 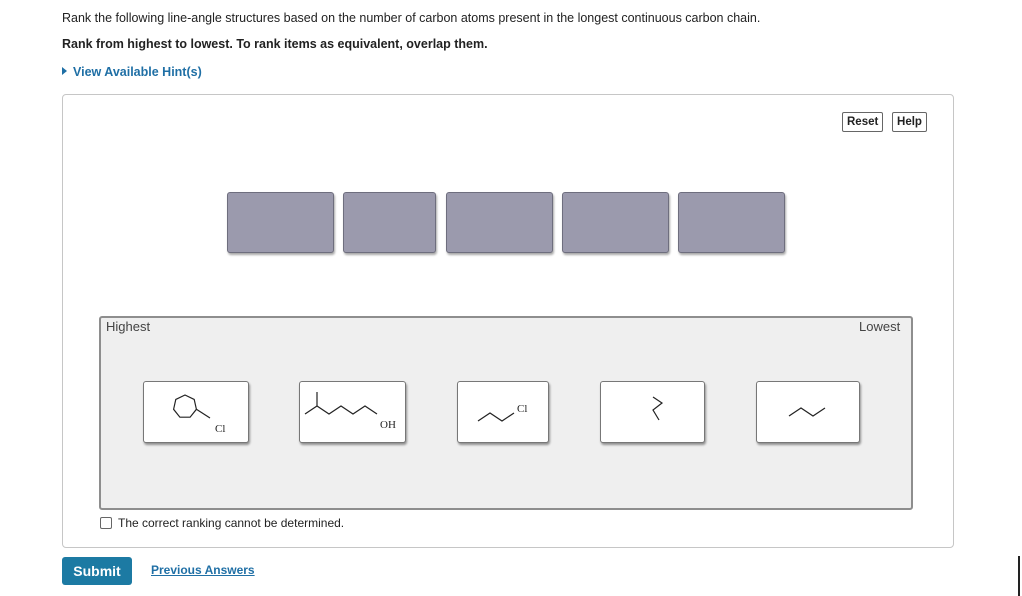 I want to click on cannot-determine-checkbox, so click(x=106, y=523).